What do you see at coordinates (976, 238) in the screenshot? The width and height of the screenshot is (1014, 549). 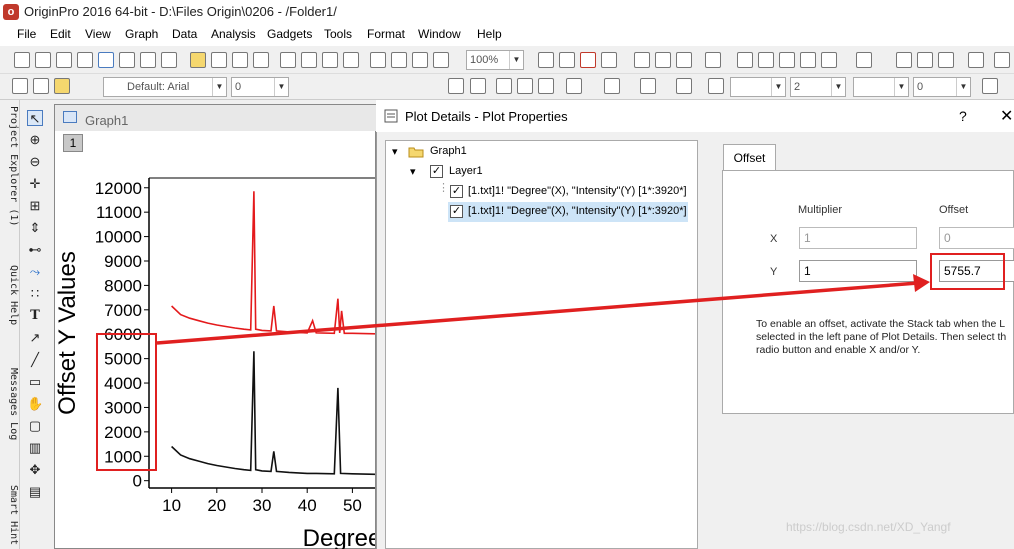 I see `x-offset-input: 0` at bounding box center [976, 238].